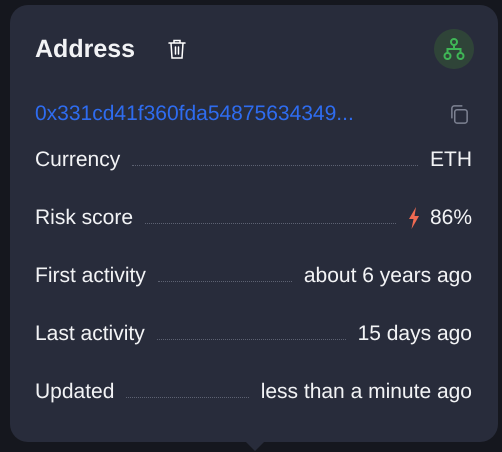 The height and width of the screenshot is (452, 502). Describe the element at coordinates (366, 392) in the screenshot. I see `field-value: less than a minute ago` at that location.